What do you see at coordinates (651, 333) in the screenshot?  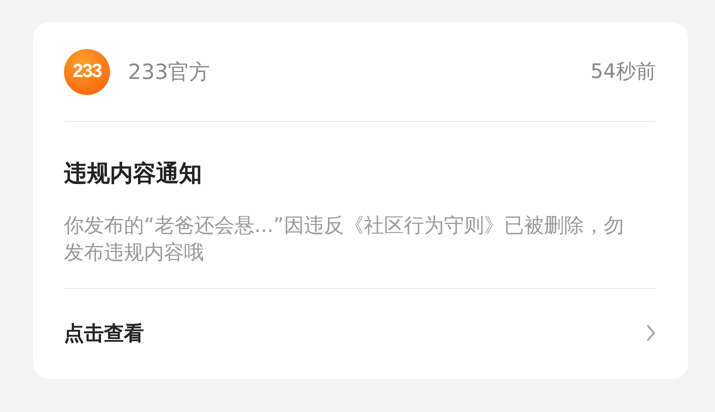 I see `chevron-right-icon` at bounding box center [651, 333].